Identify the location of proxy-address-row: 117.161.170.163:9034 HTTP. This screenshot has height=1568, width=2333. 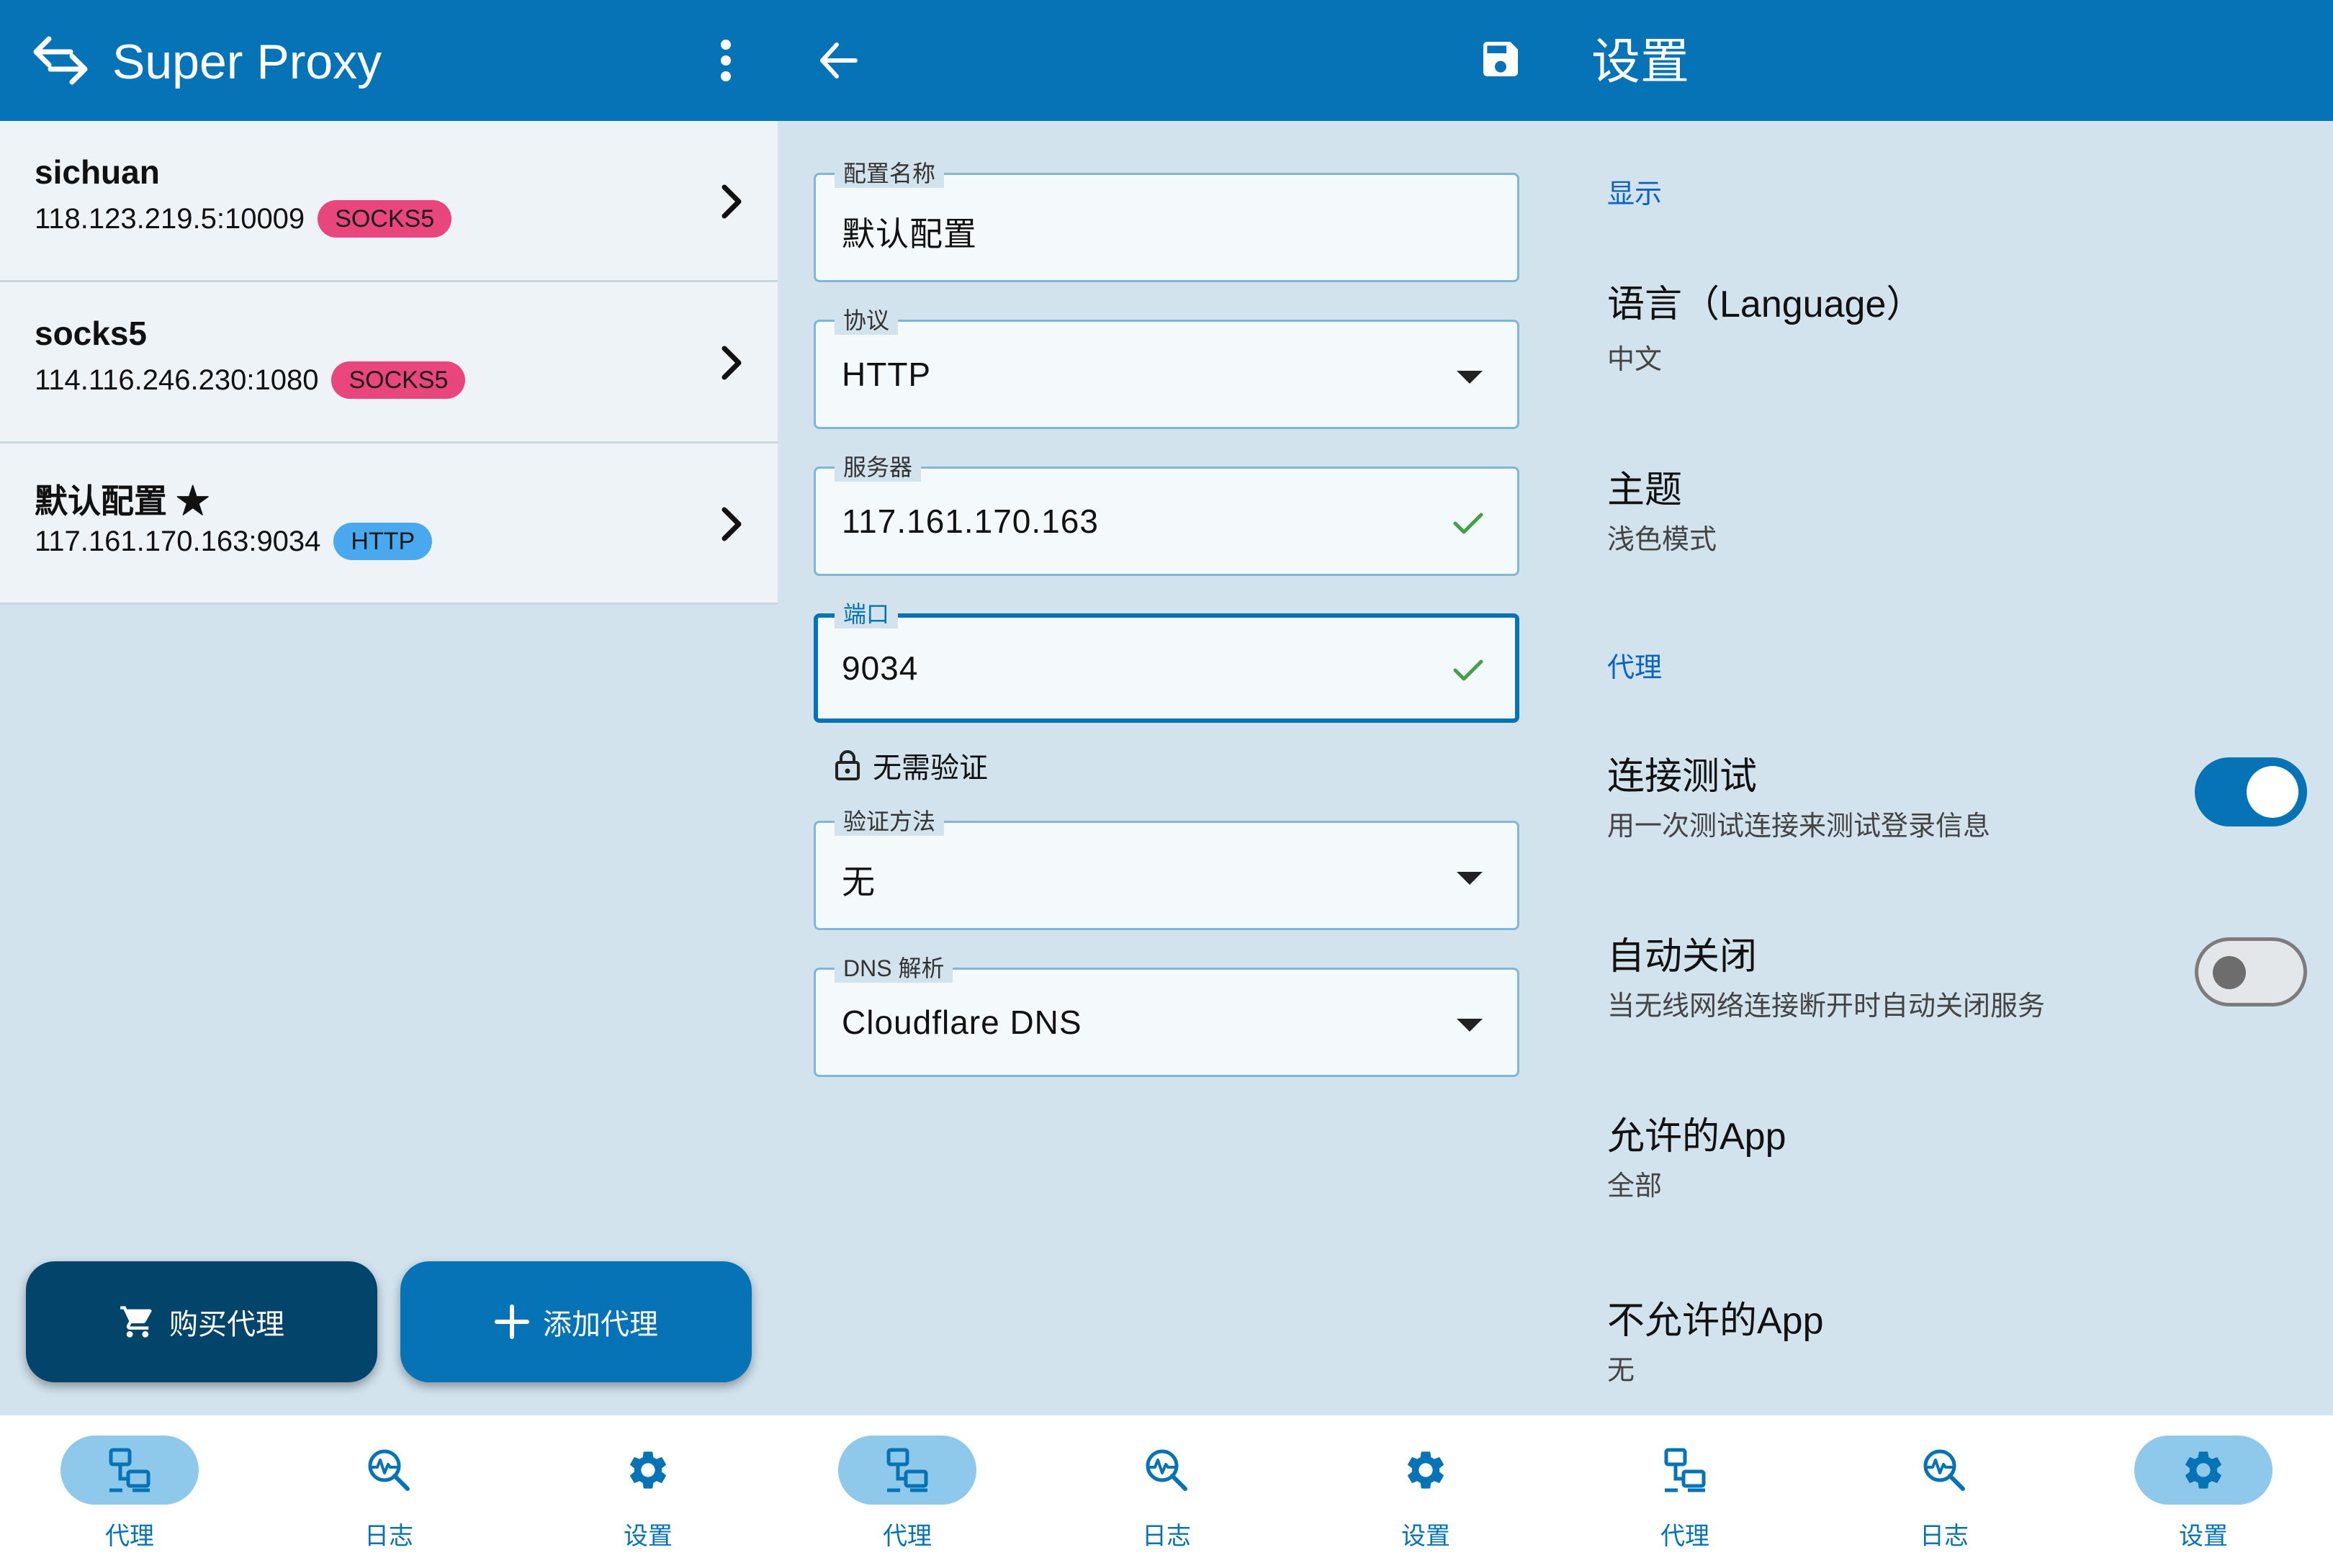
(234, 541).